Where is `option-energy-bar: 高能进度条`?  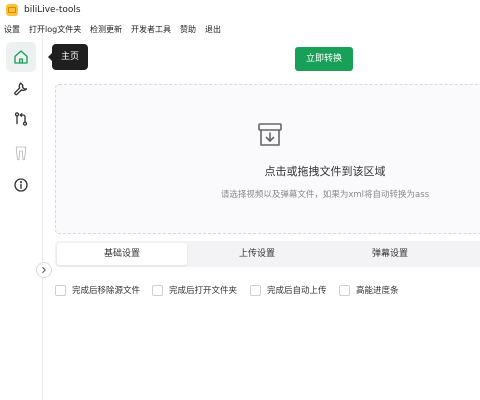
option-energy-bar: 高能进度条 is located at coordinates (369, 290).